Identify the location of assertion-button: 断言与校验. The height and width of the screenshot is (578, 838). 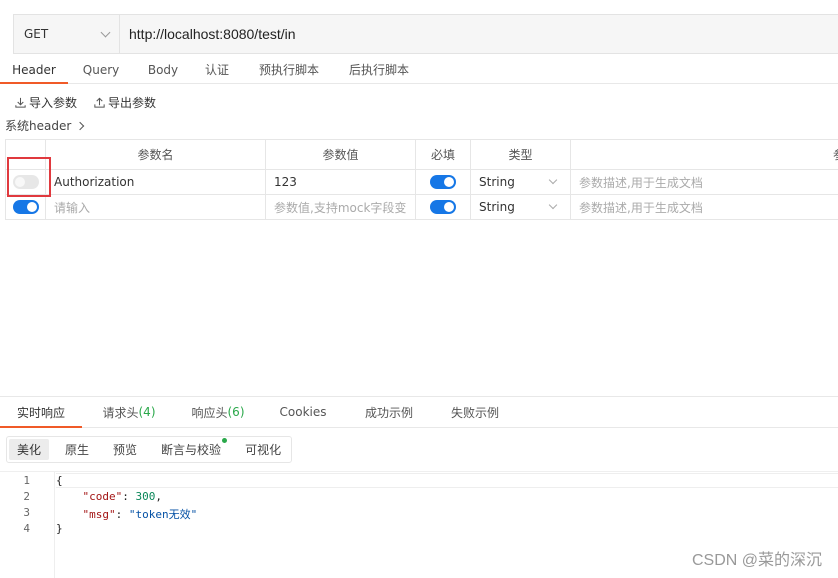
(191, 449).